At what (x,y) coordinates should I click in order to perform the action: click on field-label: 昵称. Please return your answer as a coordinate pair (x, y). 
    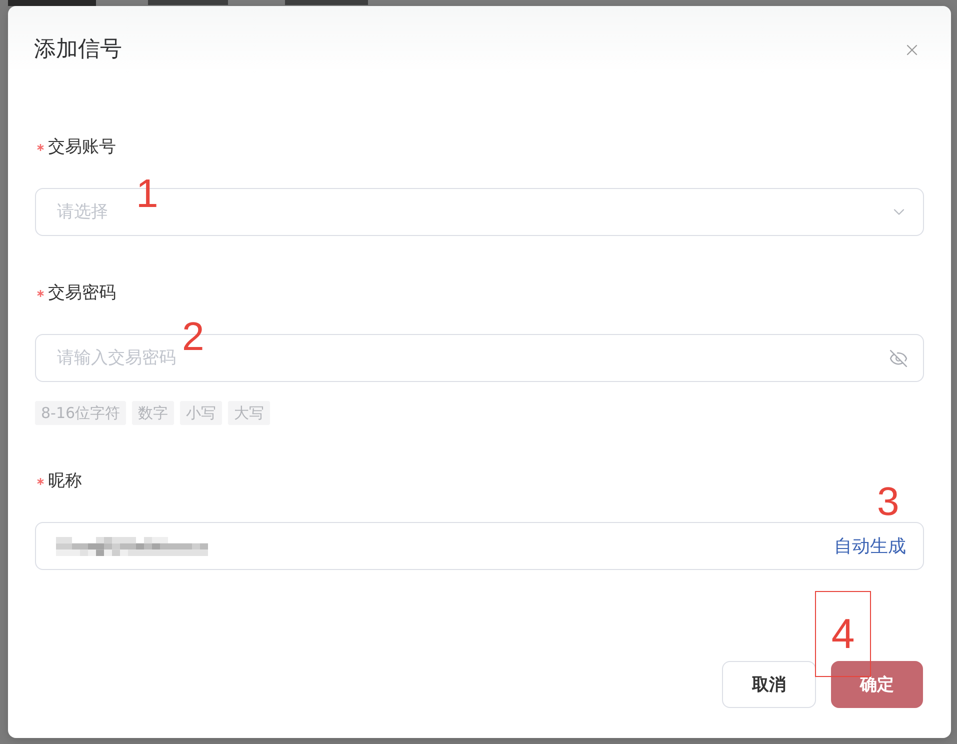
    Looking at the image, I should click on (65, 481).